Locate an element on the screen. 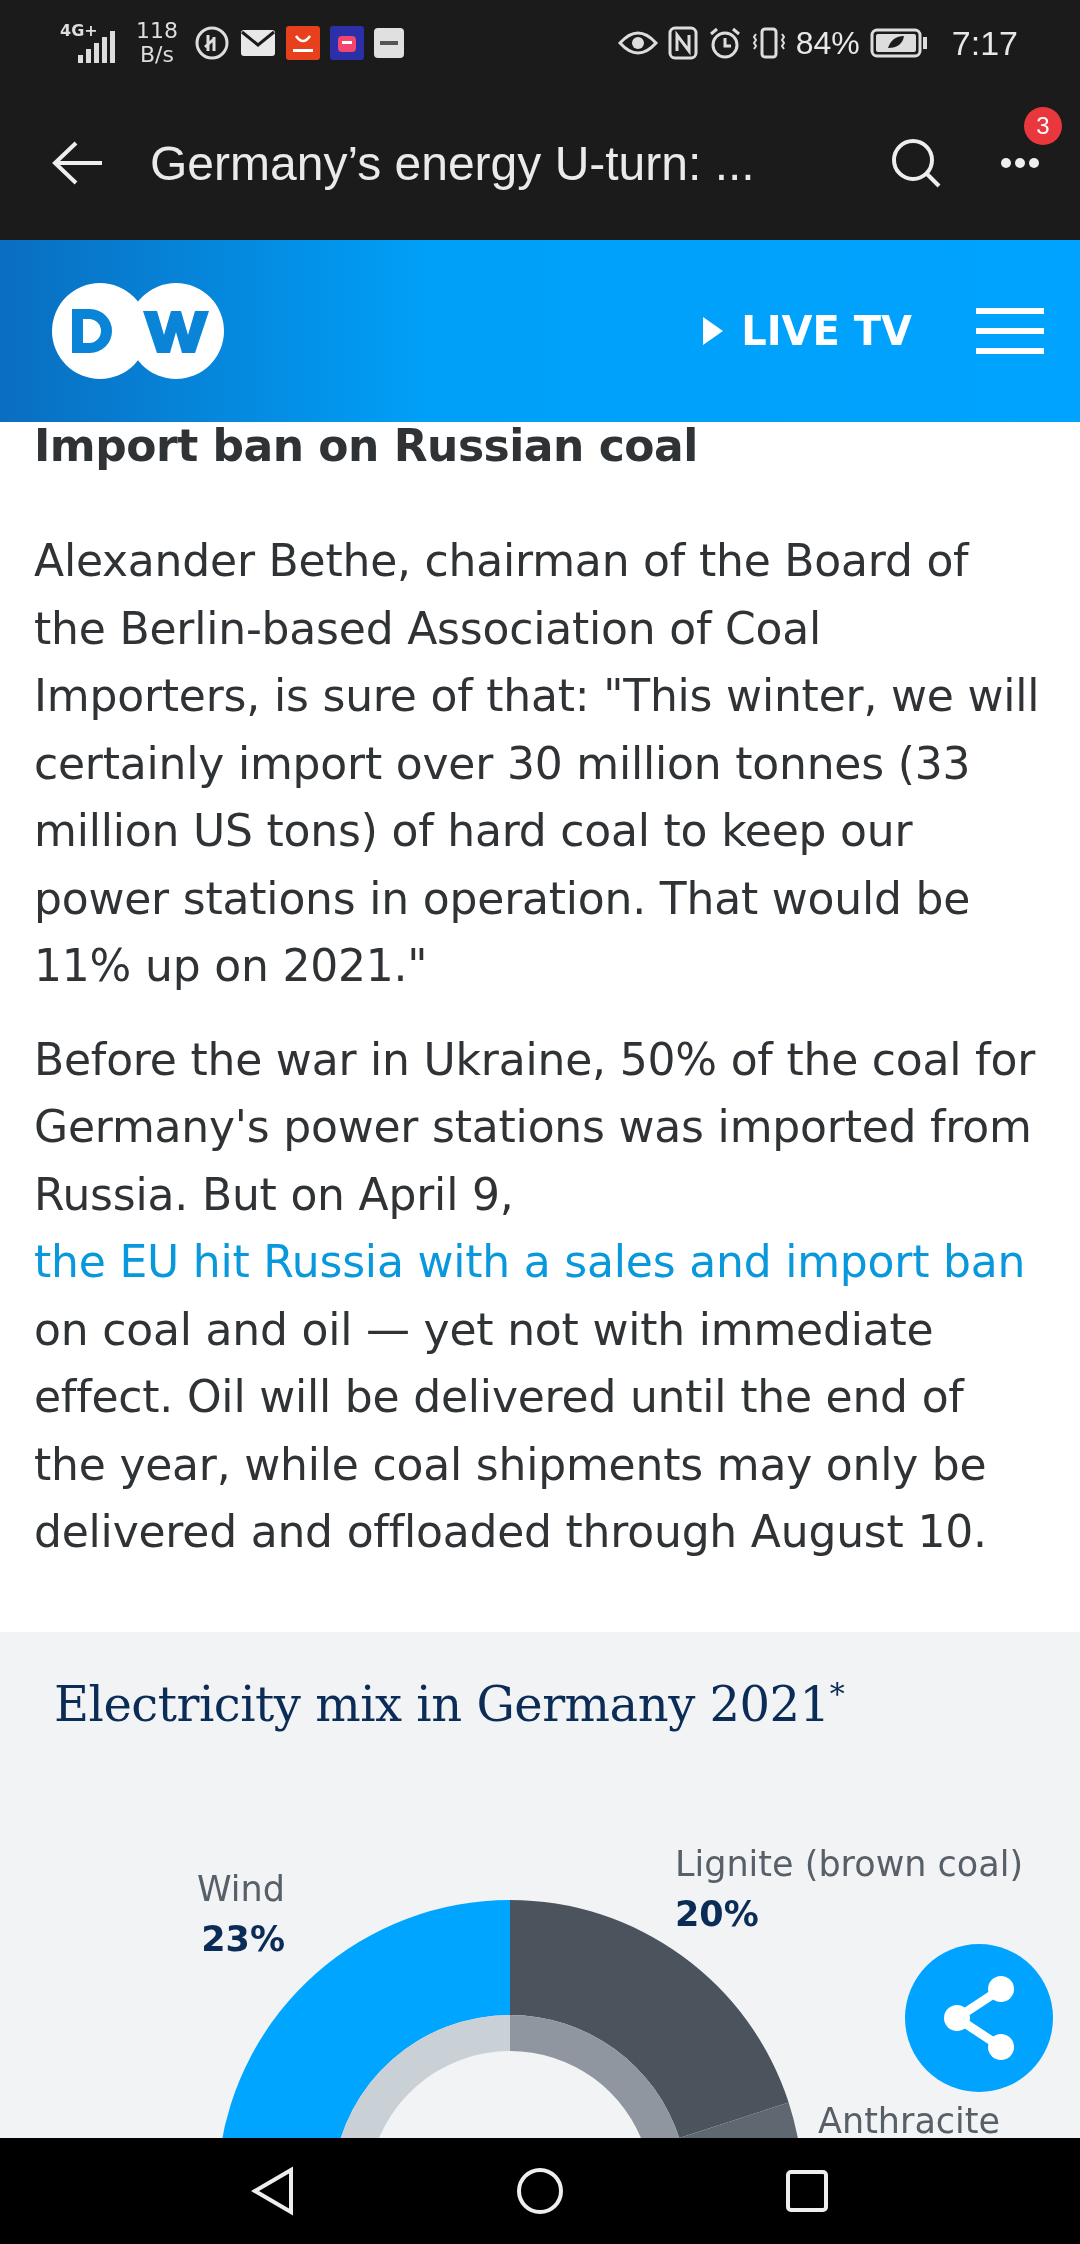 This screenshot has width=1080, height=2244. live-tv-button: LIVE TV is located at coordinates (806, 331).